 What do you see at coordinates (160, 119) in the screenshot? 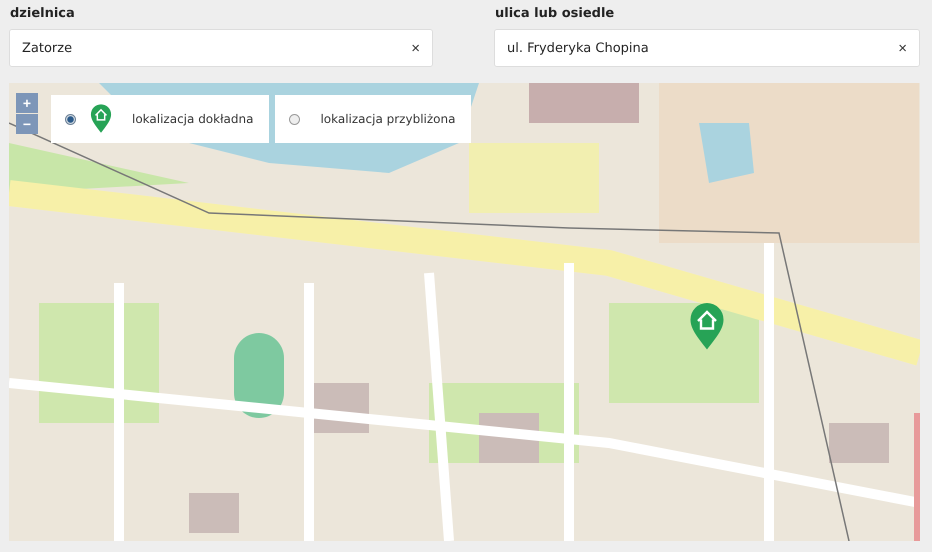
I see `location-option: lokalizacja dokładna` at bounding box center [160, 119].